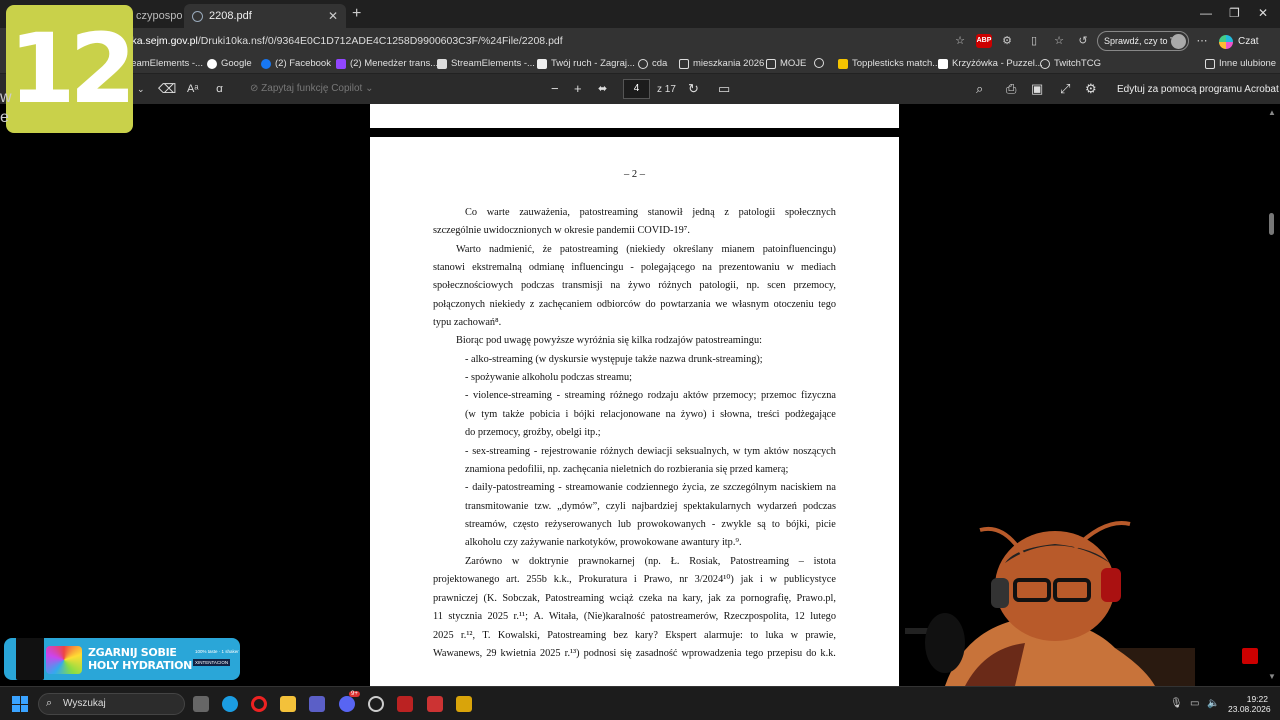 The width and height of the screenshot is (1280, 720). I want to click on zoom-out-icon: −, so click(555, 89).